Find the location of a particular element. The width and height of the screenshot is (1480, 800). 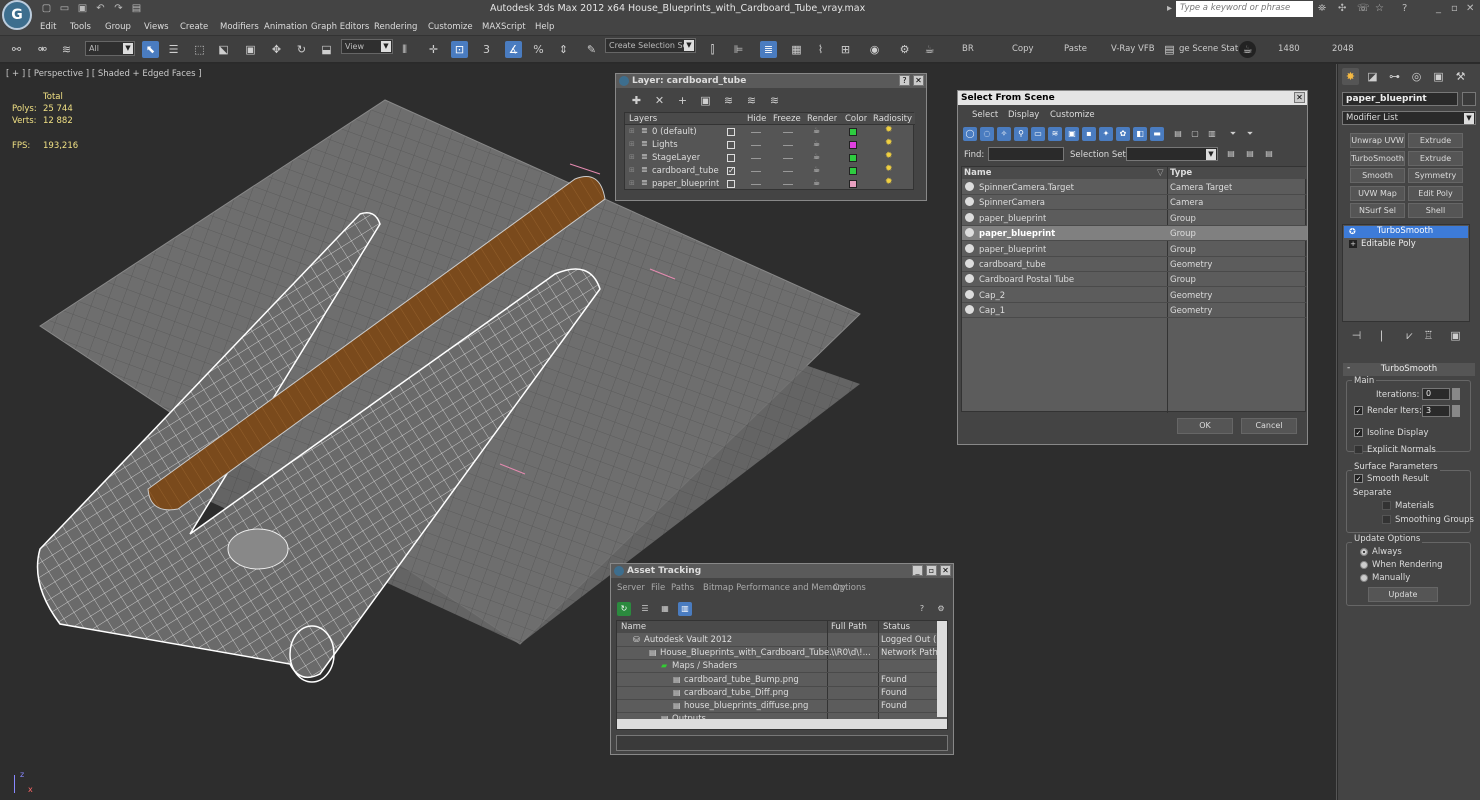

select-by-name-icon: ☰ is located at coordinates (173, 49).